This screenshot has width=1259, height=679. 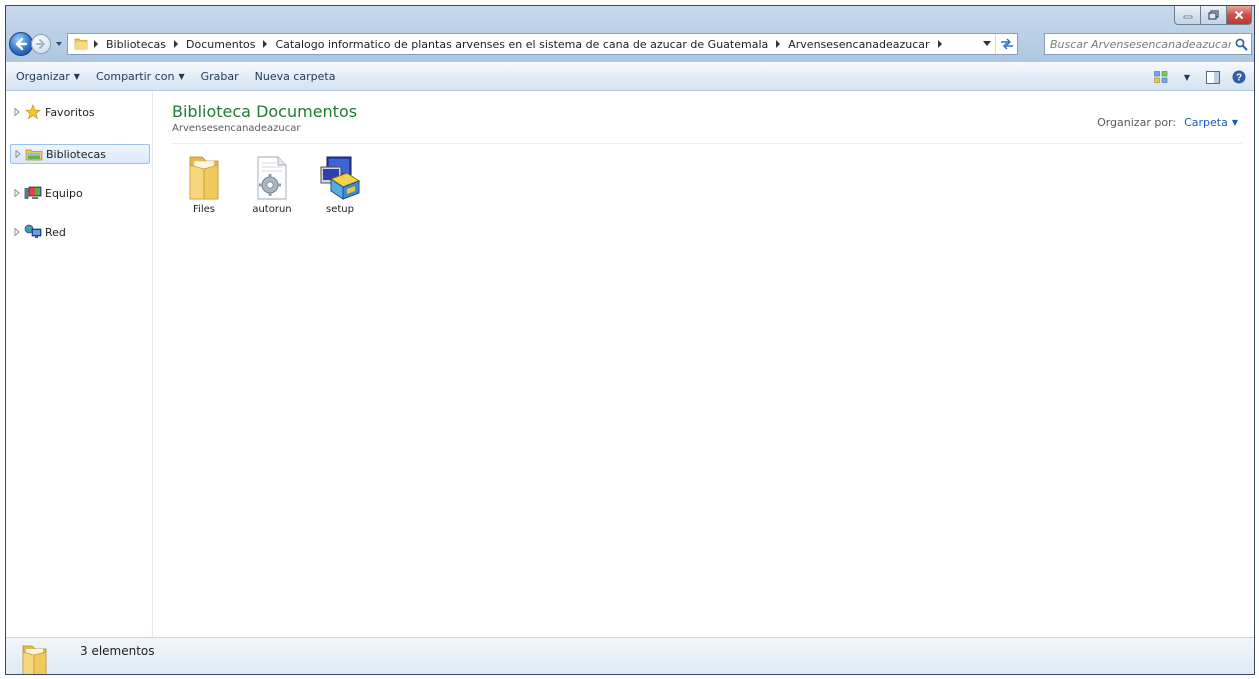 What do you see at coordinates (79, 364) in the screenshot?
I see `navigation-pane: Favoritos Bibliotecas Equipo Red` at bounding box center [79, 364].